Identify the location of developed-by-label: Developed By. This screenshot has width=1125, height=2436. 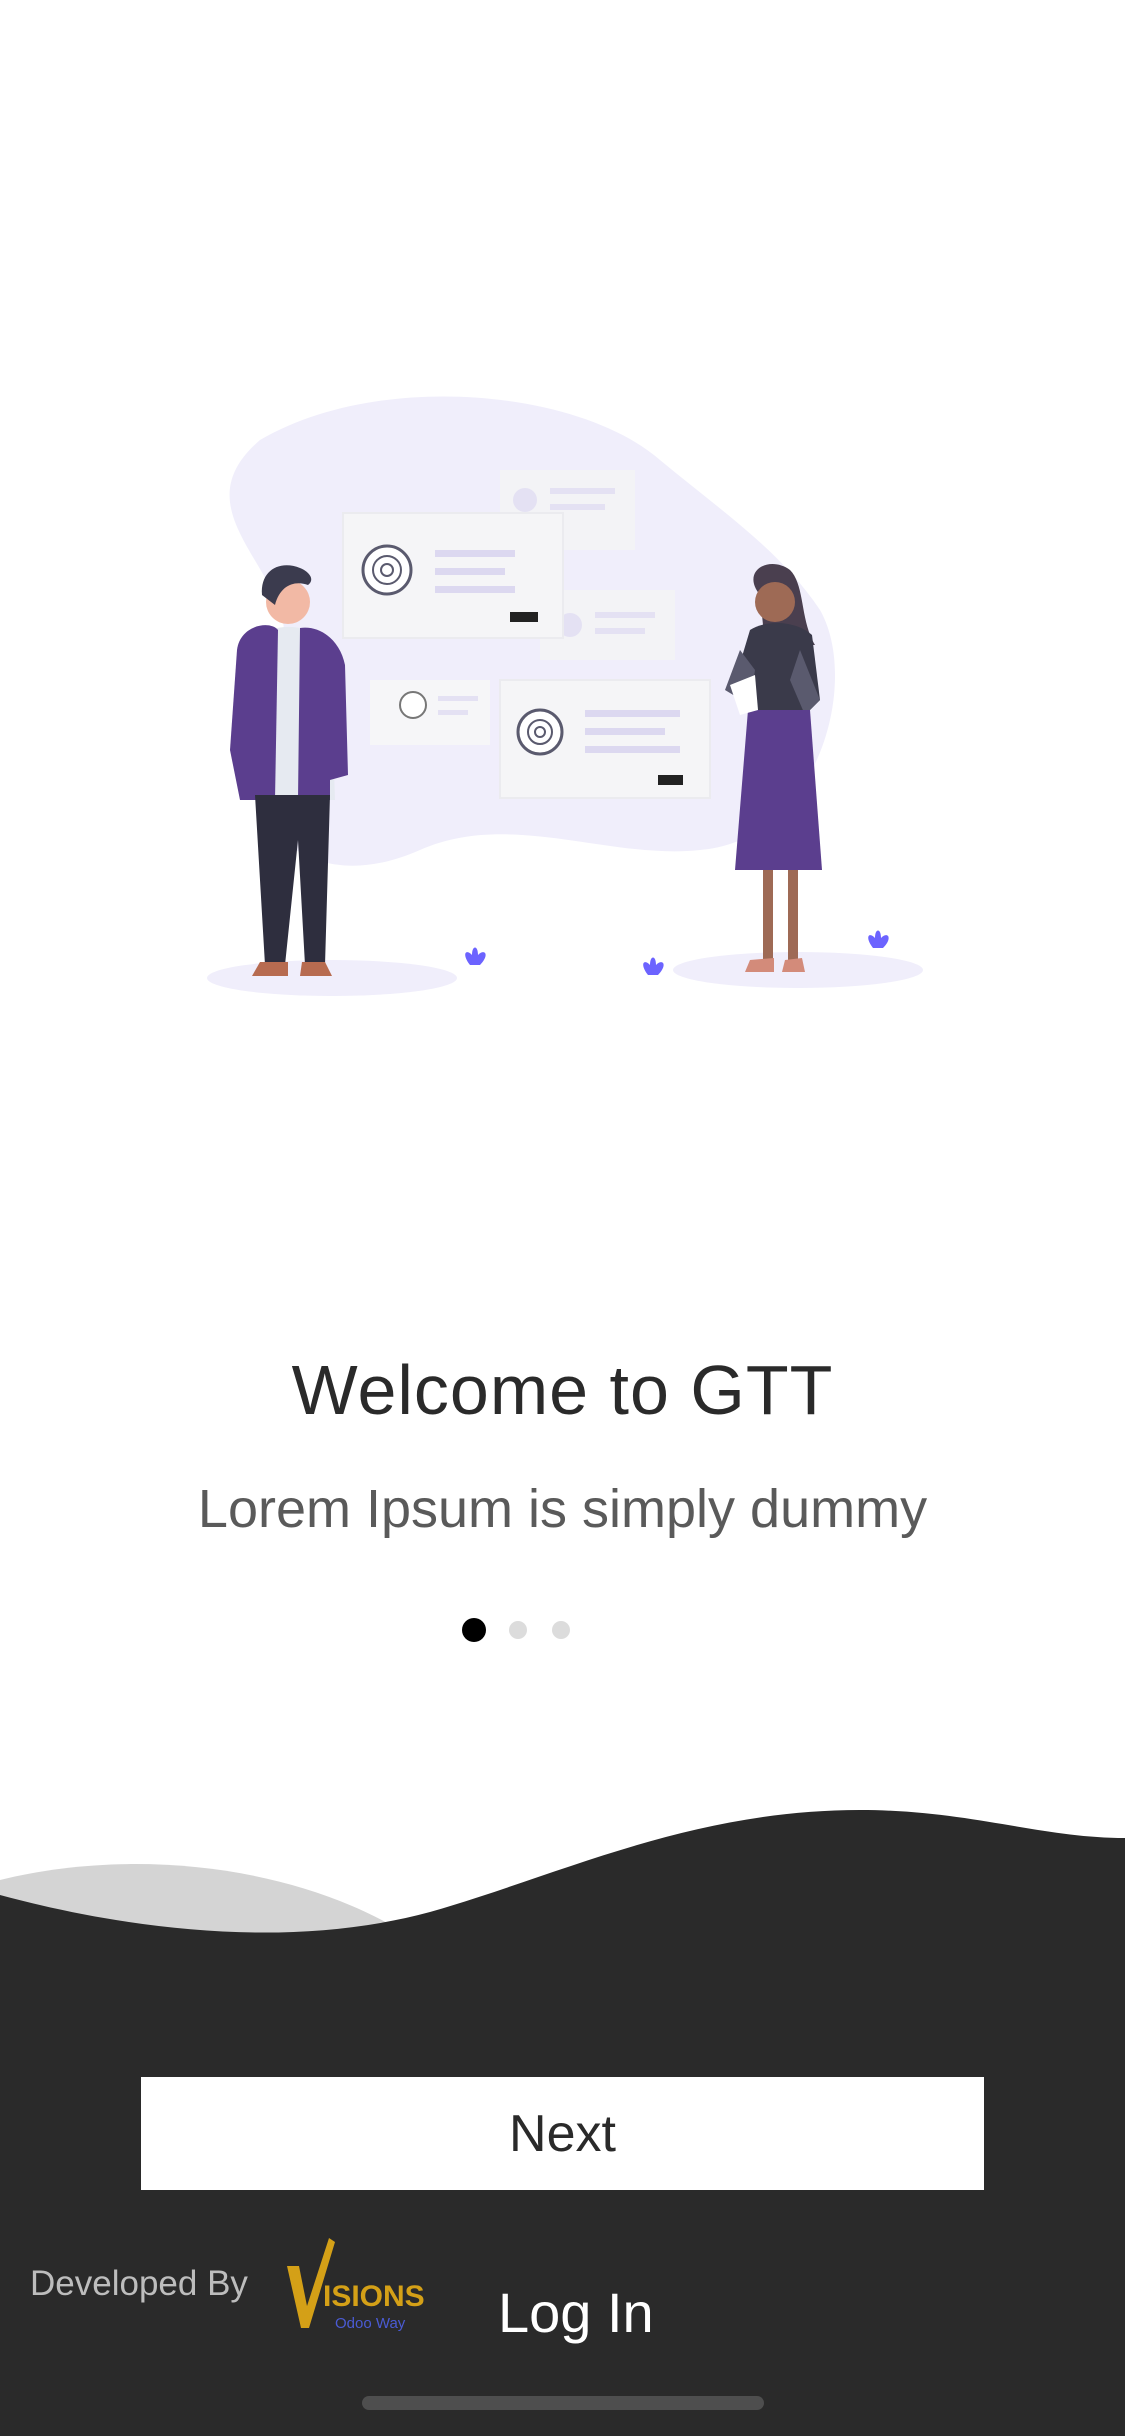
(139, 2283).